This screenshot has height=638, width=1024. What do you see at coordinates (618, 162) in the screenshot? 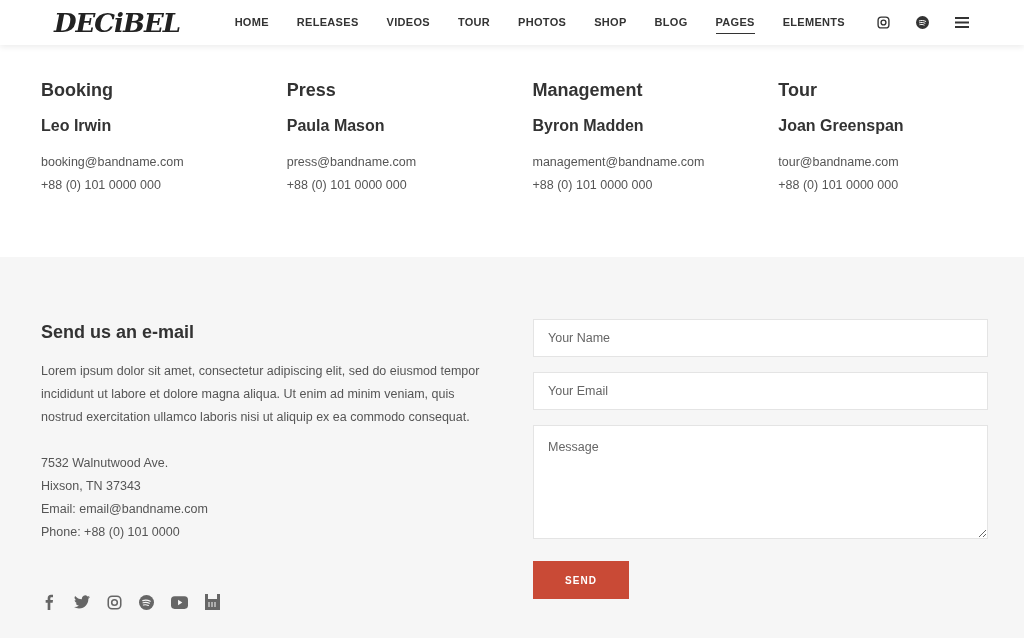
I see `email-link: management@bandname.com` at bounding box center [618, 162].